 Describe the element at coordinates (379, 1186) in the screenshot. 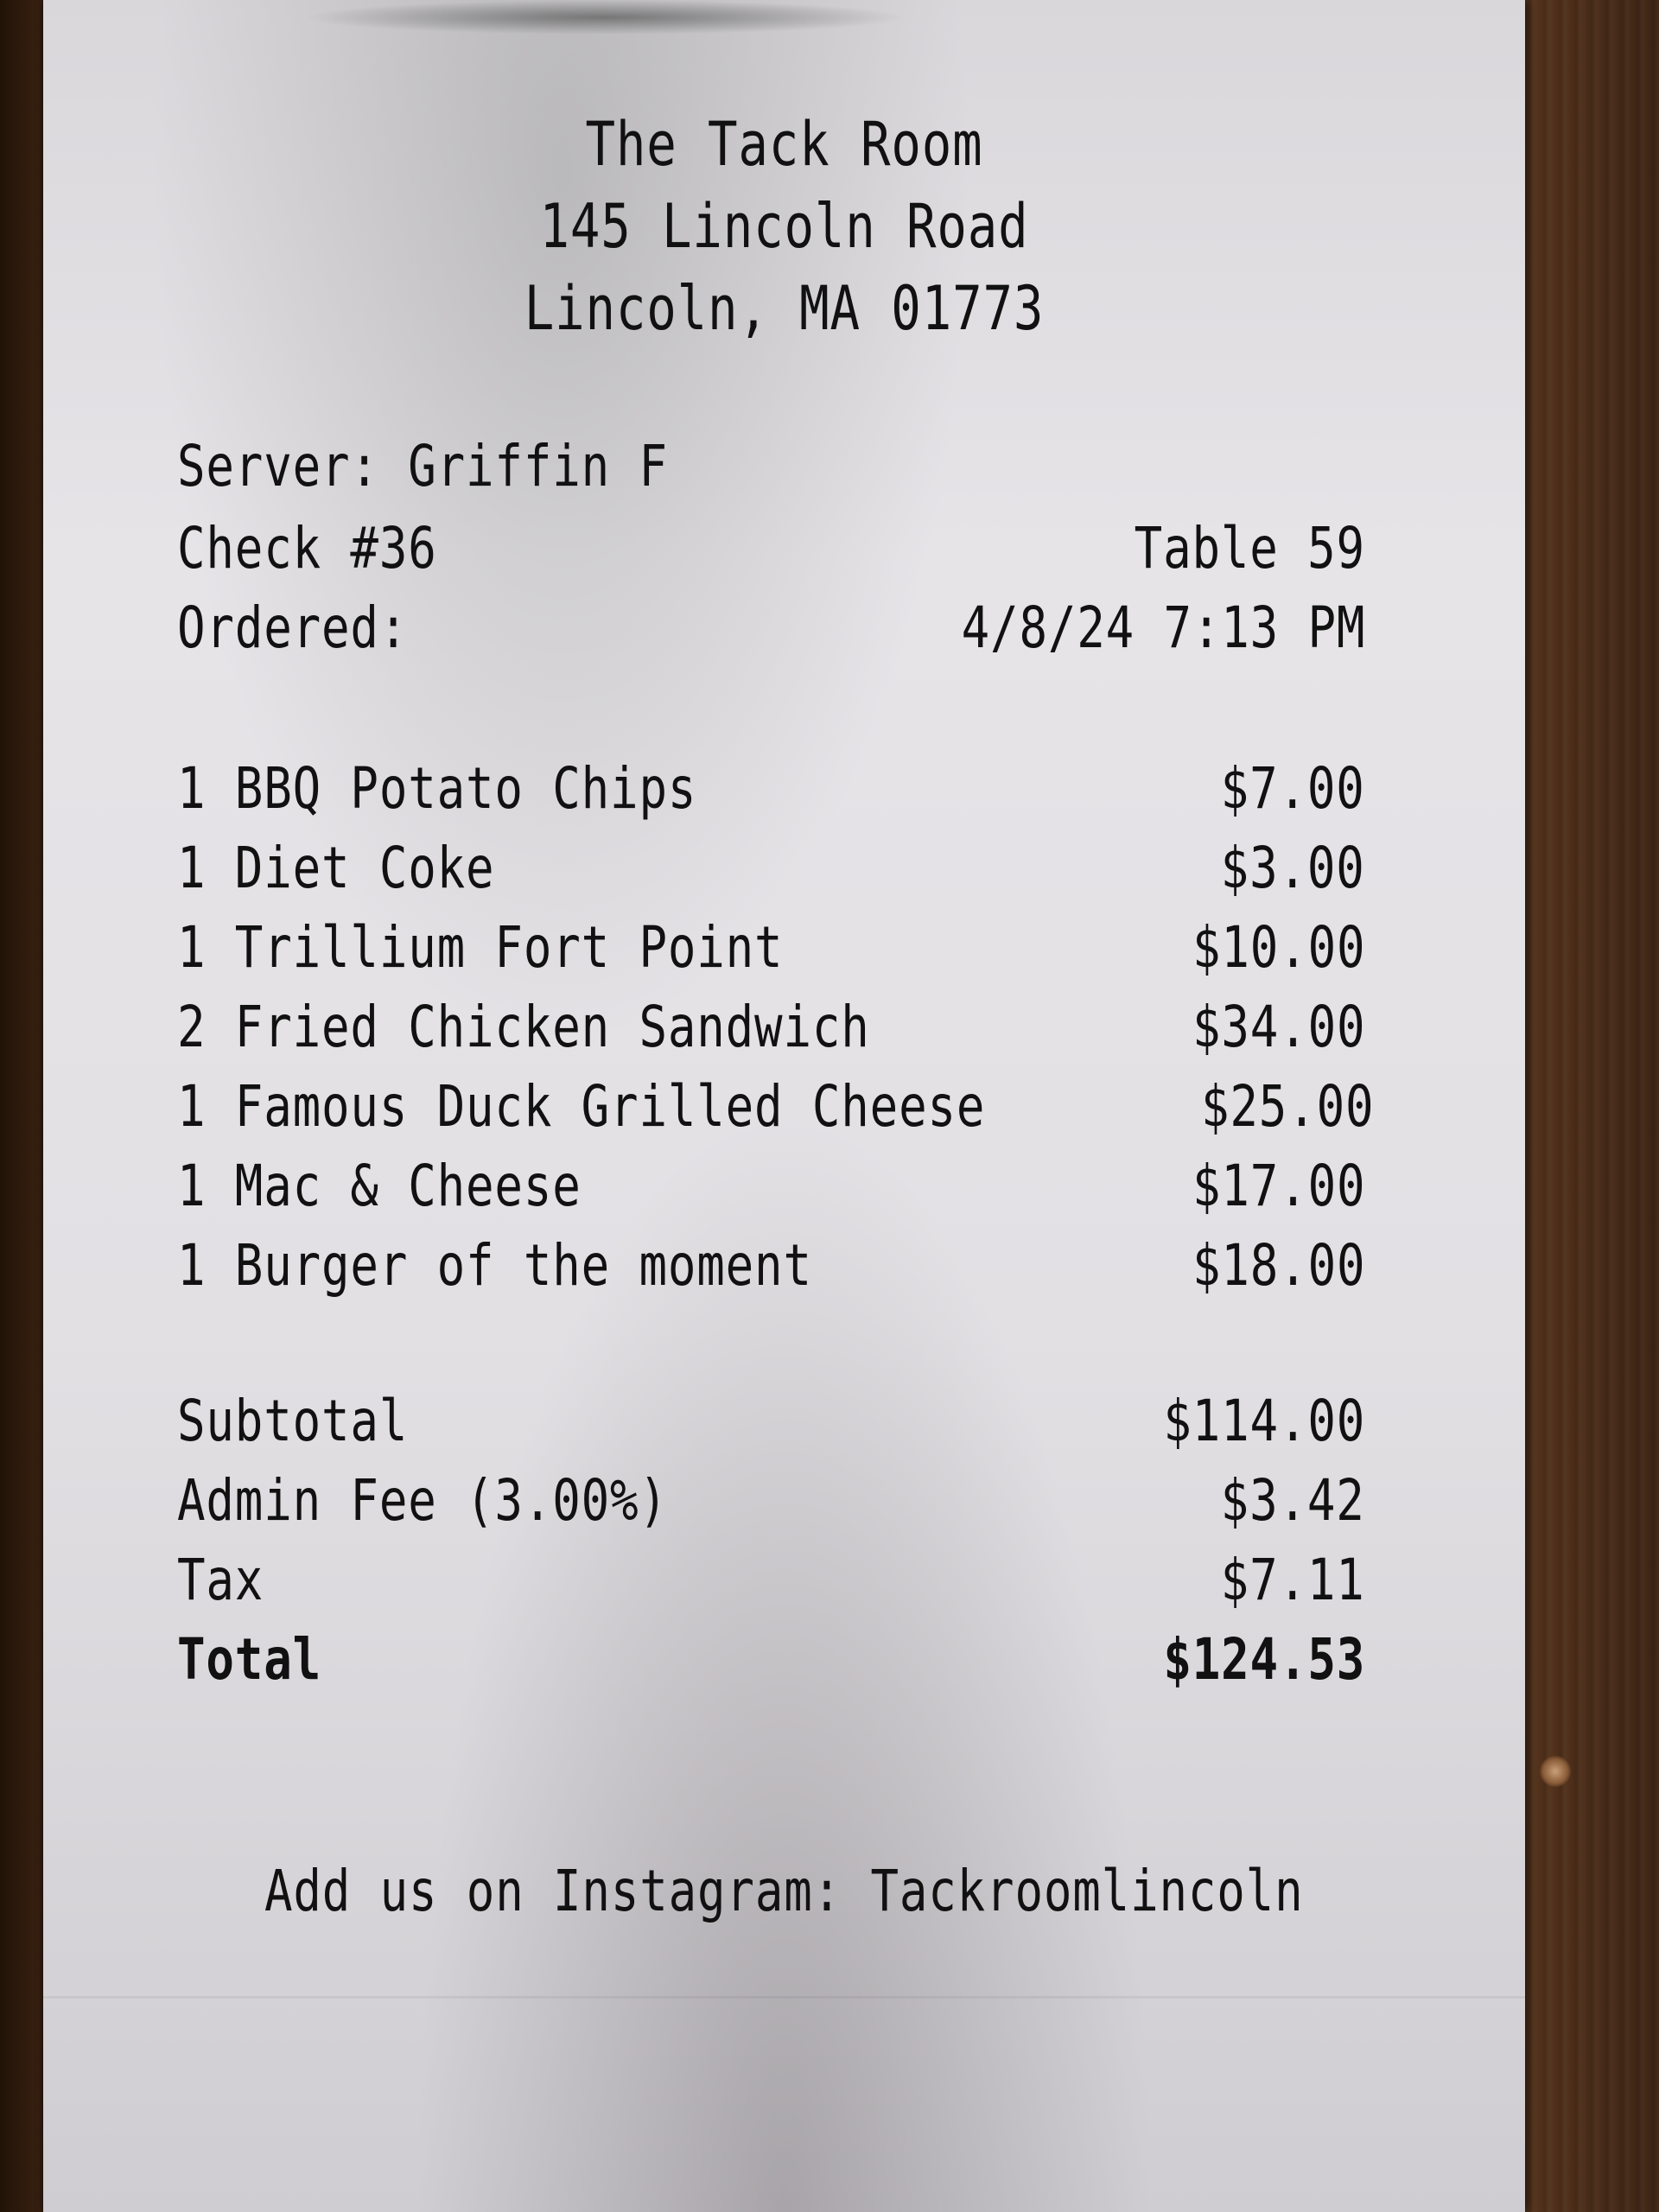

I see `item-label: 1 Mac & Cheese` at that location.